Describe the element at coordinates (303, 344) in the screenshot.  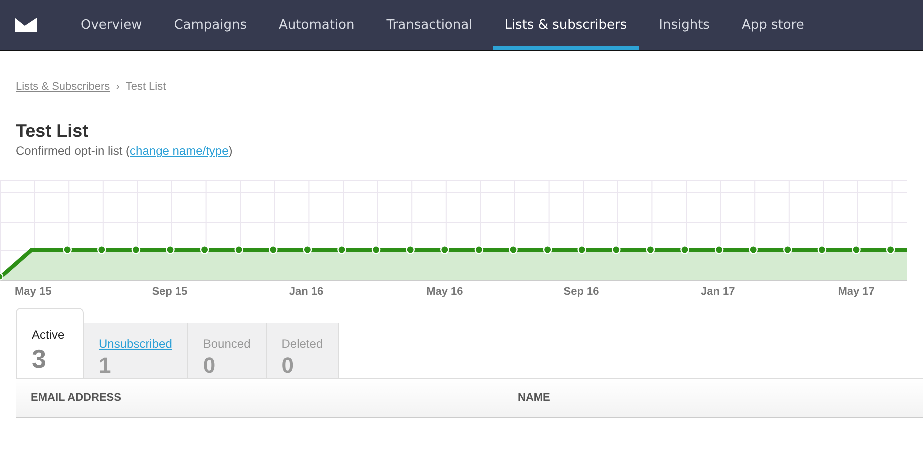
I see `tab-label: Deleted` at that location.